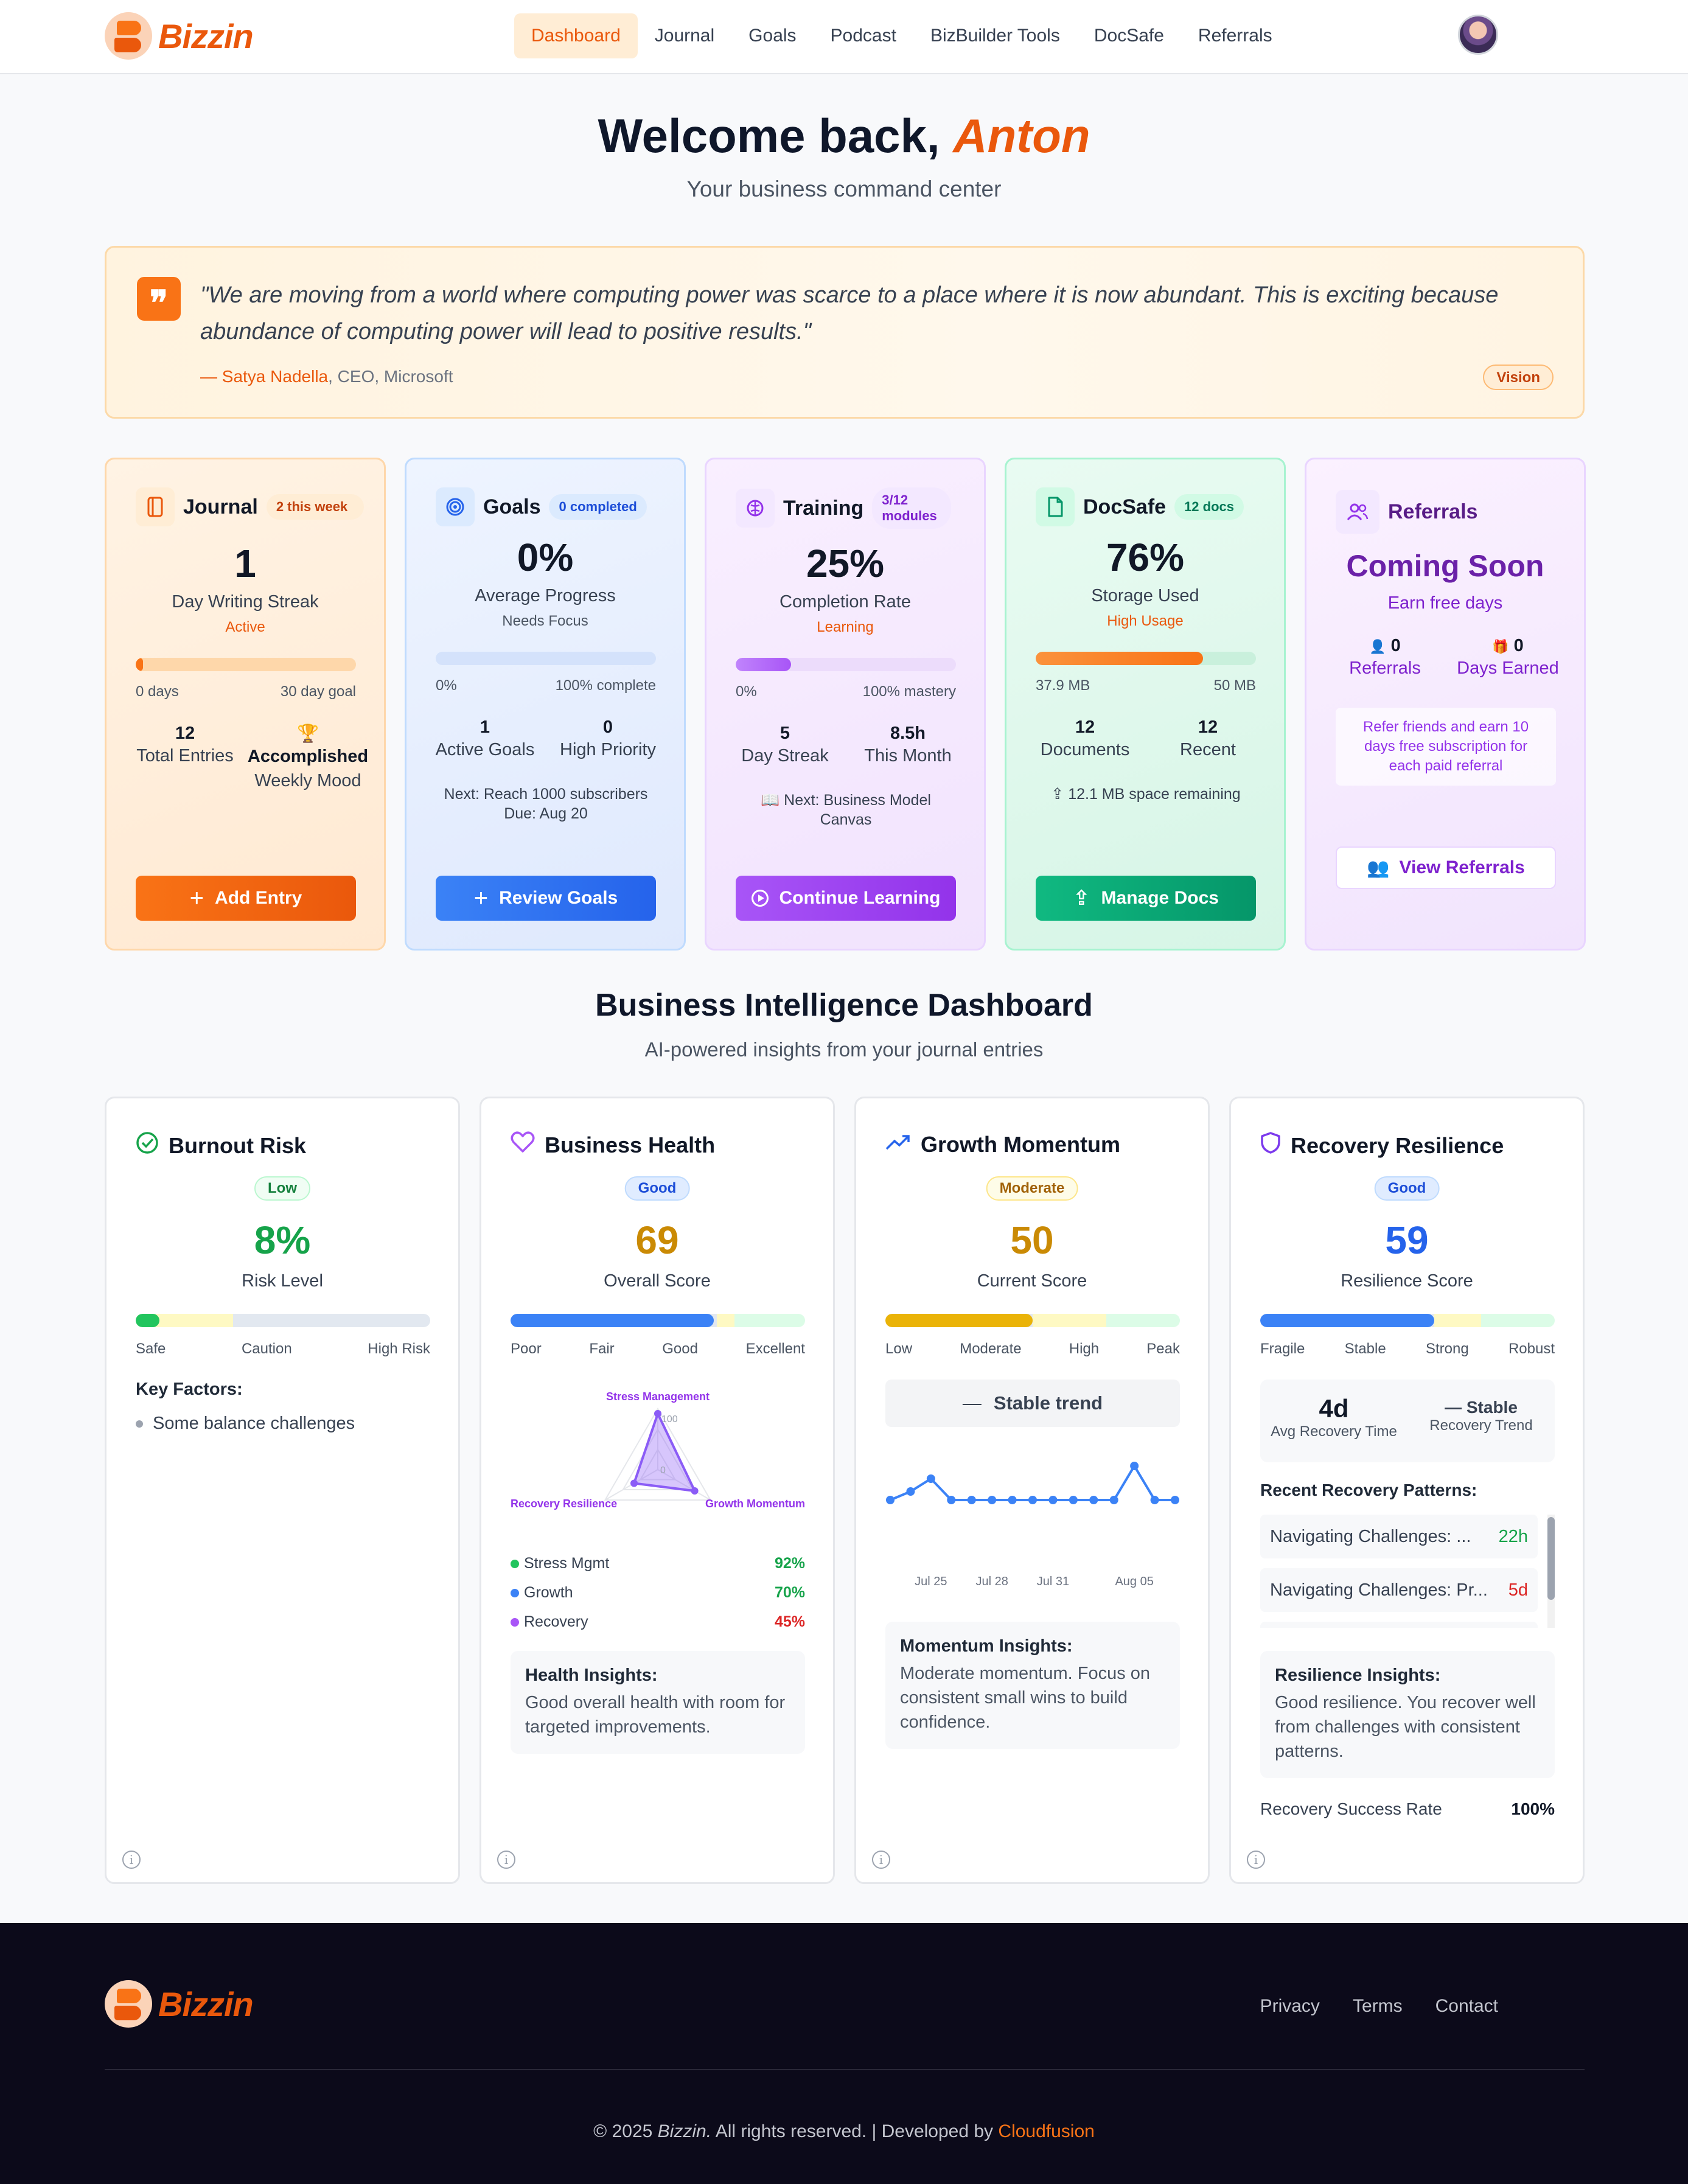 The width and height of the screenshot is (1688, 2184). I want to click on file-icon, so click(1055, 506).